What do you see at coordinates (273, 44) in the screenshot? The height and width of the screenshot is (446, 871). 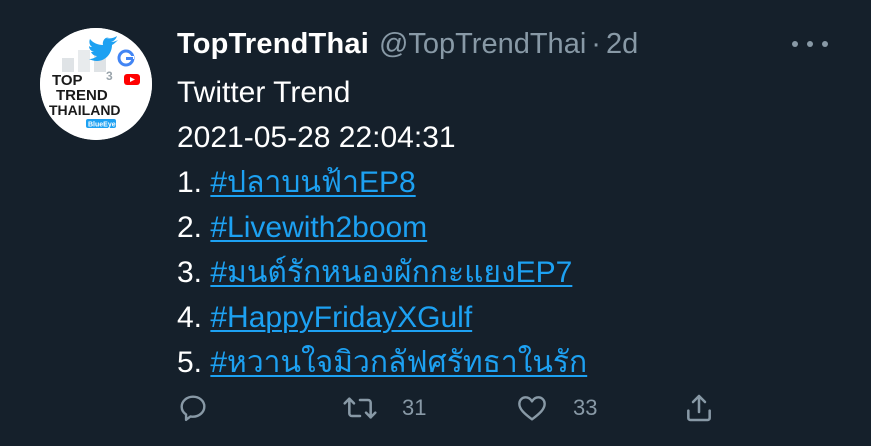 I see `display-name: TopTrendThai` at bounding box center [273, 44].